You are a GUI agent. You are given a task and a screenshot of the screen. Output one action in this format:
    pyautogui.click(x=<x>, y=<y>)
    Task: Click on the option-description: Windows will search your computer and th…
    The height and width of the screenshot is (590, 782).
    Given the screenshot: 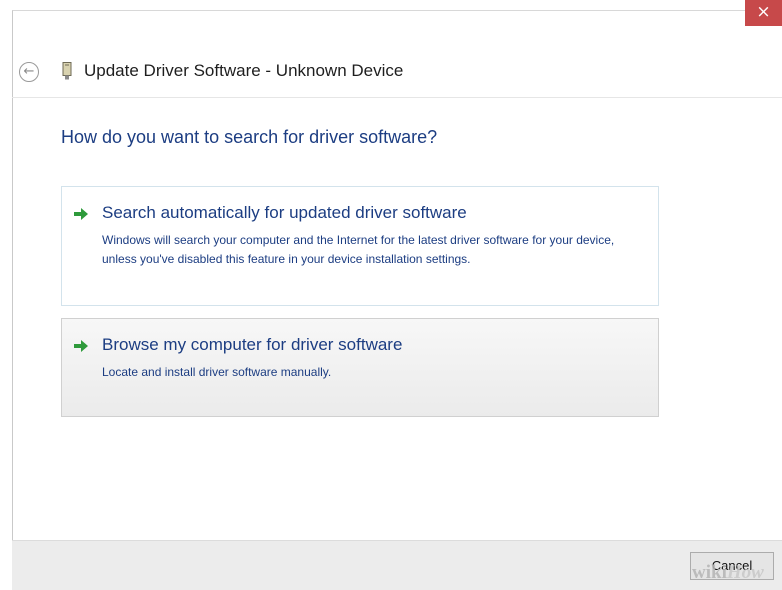 What is the action you would take?
    pyautogui.click(x=358, y=249)
    